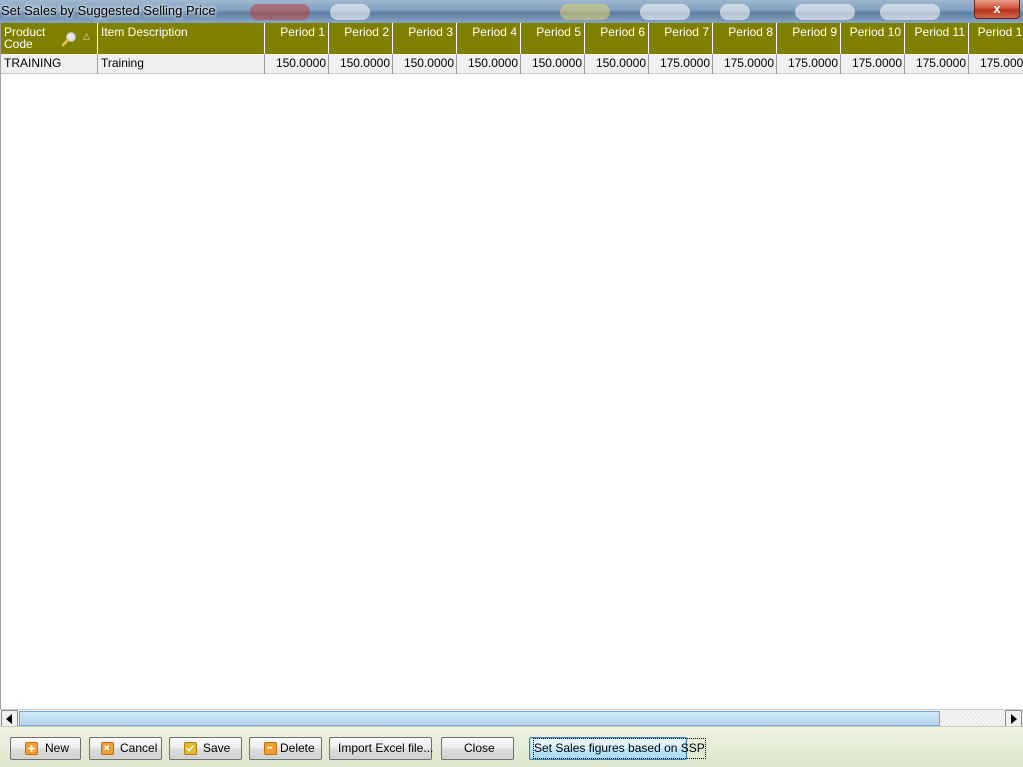 The image size is (1023, 767). I want to click on cell-product-code: TRAINING, so click(49, 64).